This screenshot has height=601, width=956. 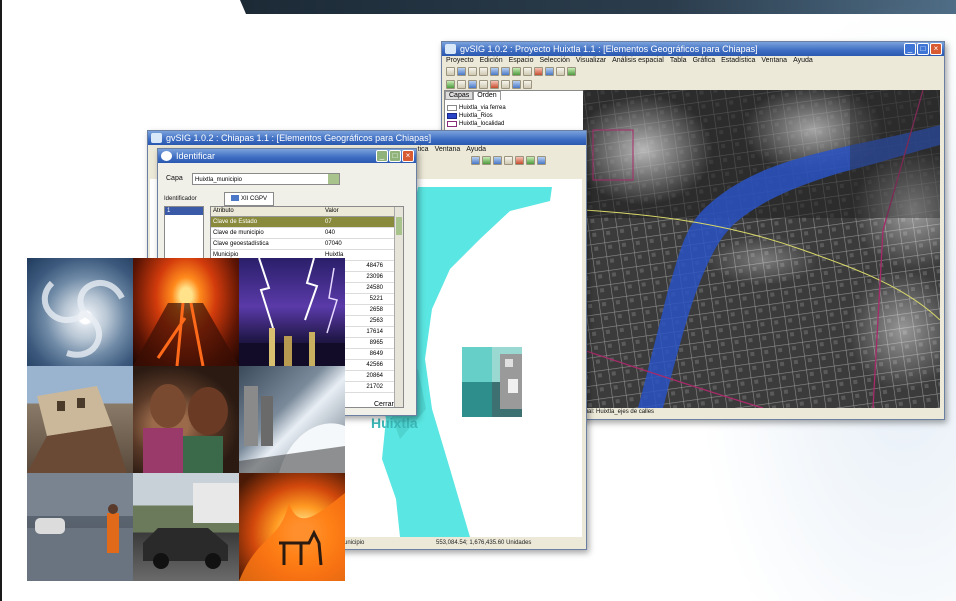 I want to click on tab-census: XII CGPV 2000, so click(x=249, y=203).